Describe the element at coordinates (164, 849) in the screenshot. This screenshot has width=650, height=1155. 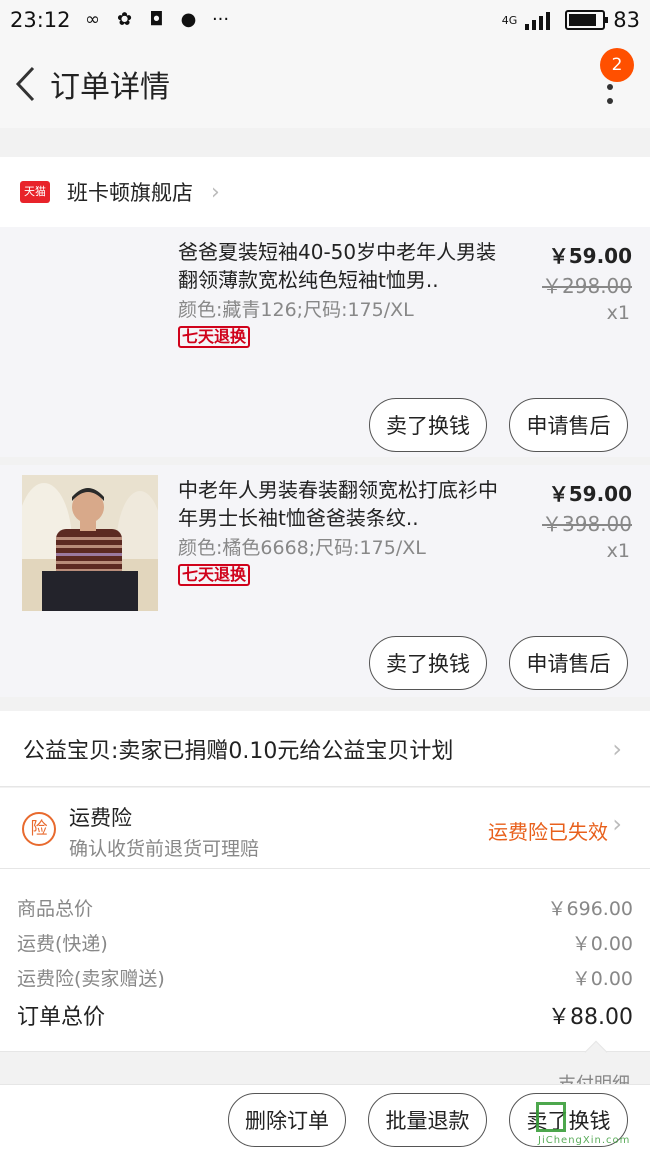
I see `insurance-subtitle: 确认收货前退货可理赔` at that location.